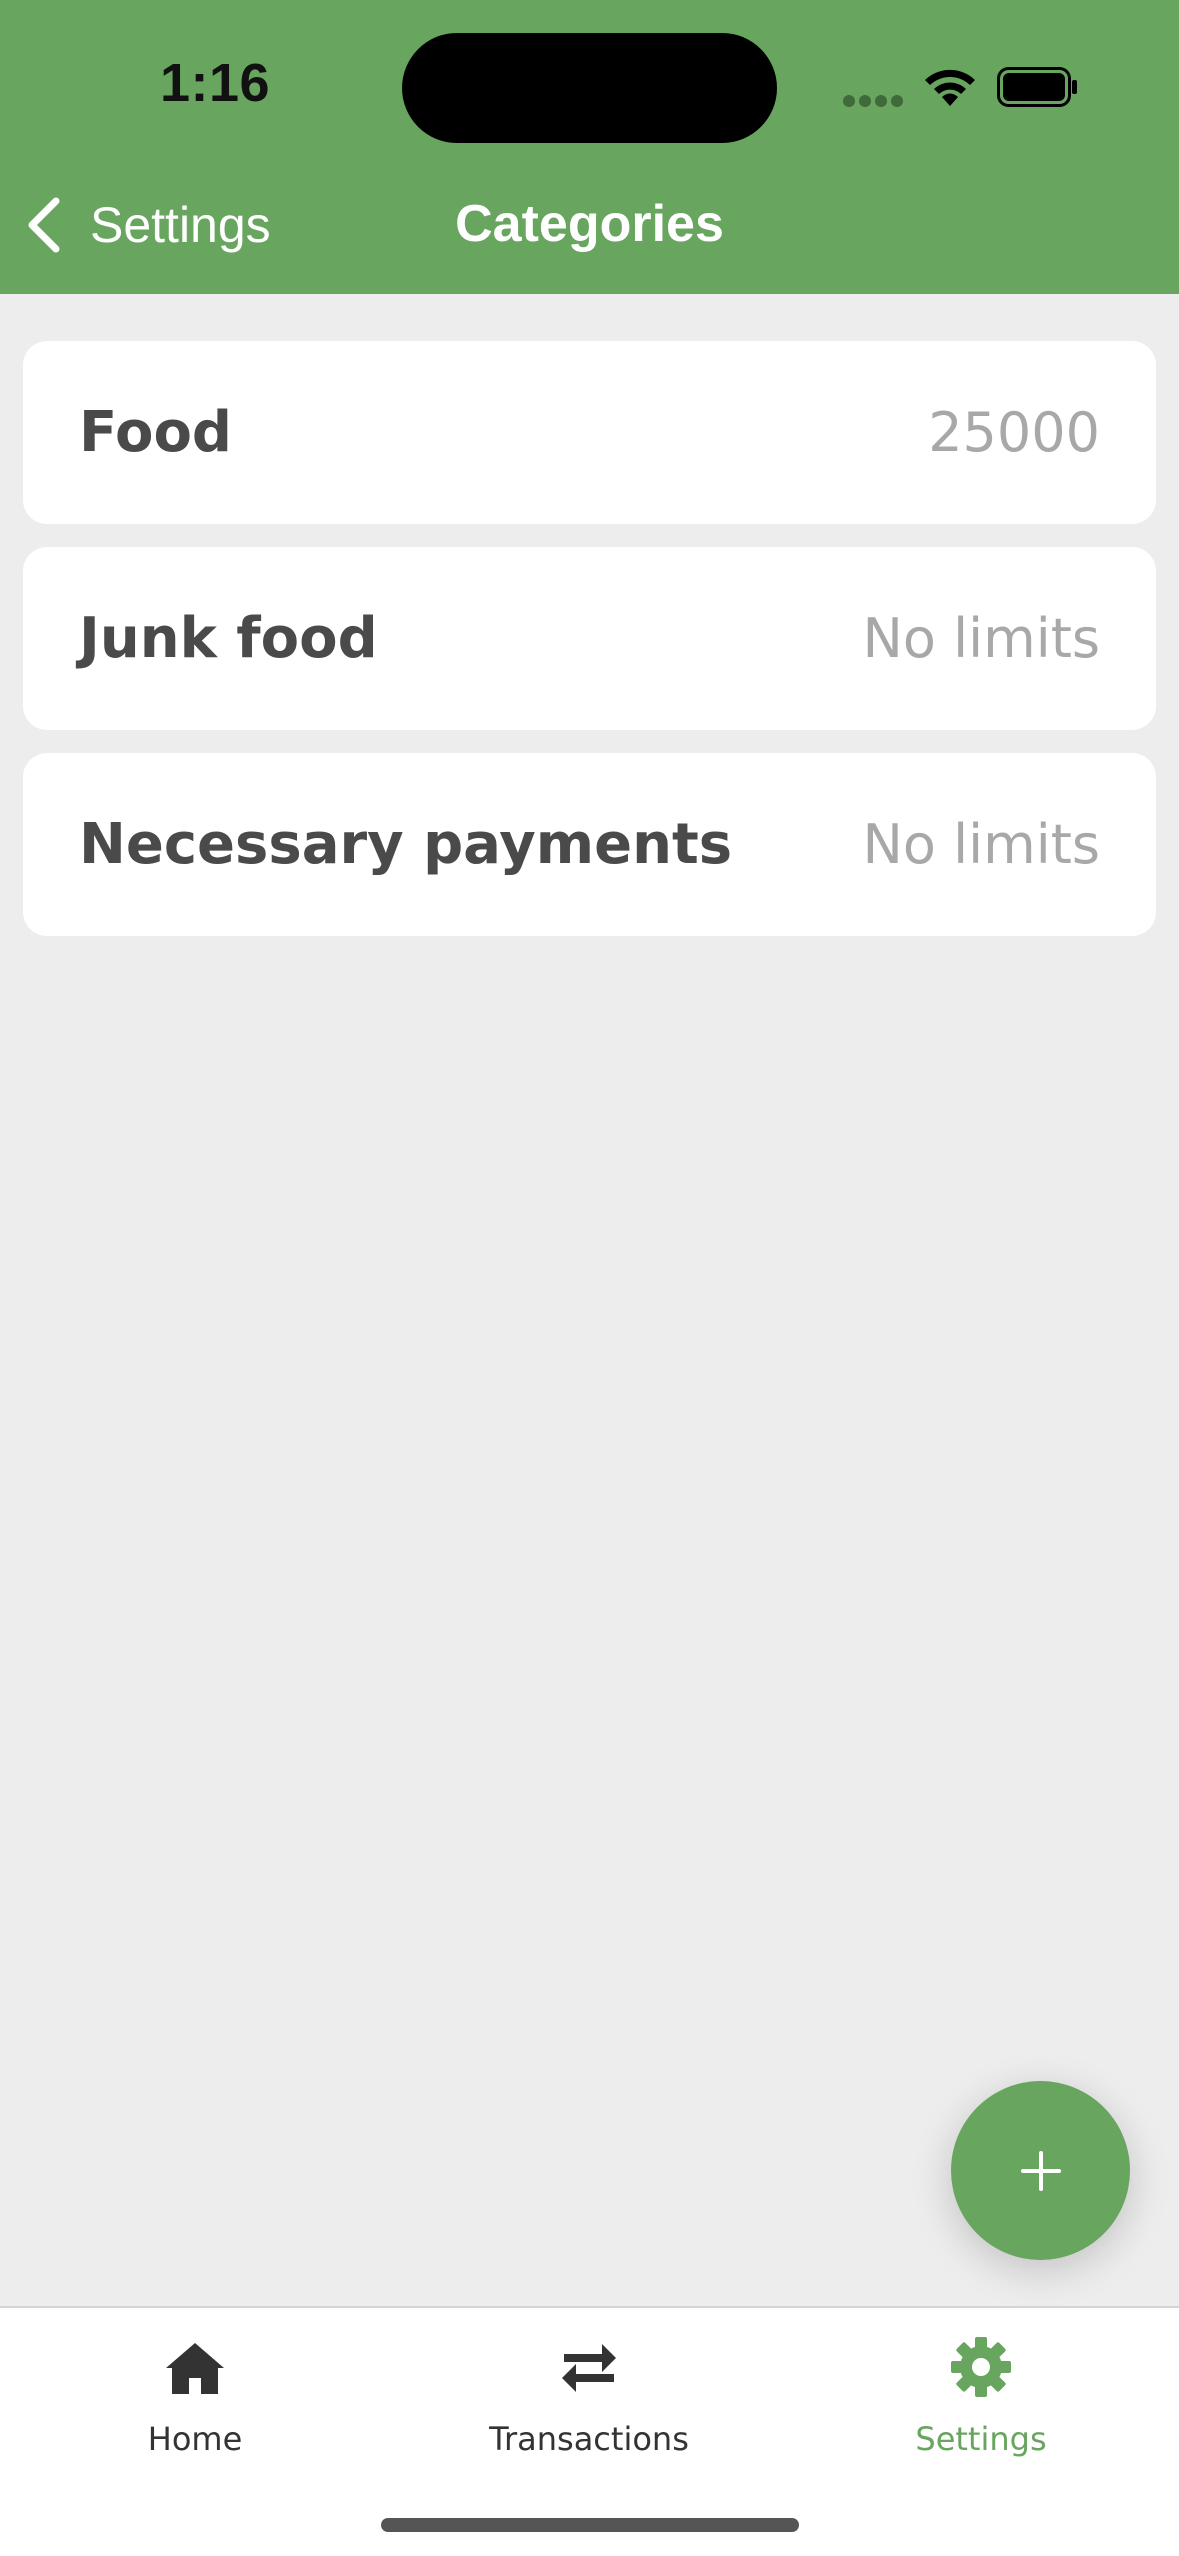 The width and height of the screenshot is (1179, 2556). Describe the element at coordinates (1037, 87) in the screenshot. I see `battery-icon` at that location.